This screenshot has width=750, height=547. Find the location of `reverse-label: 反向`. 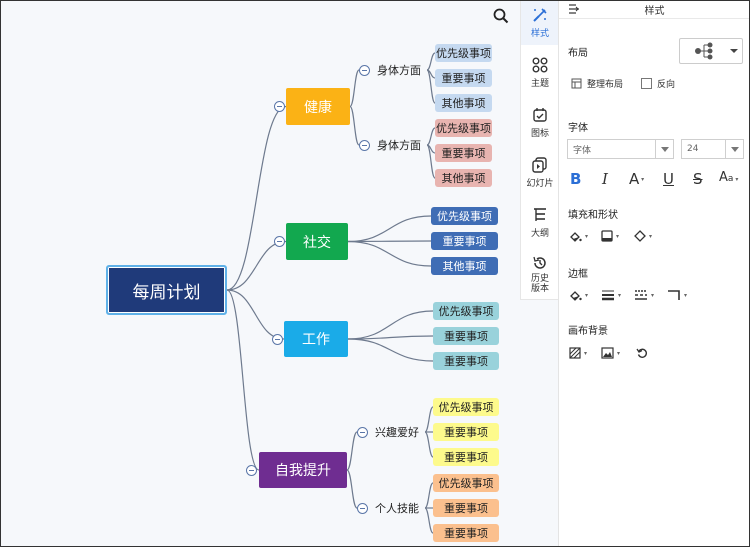

reverse-label: 反向 is located at coordinates (666, 85).